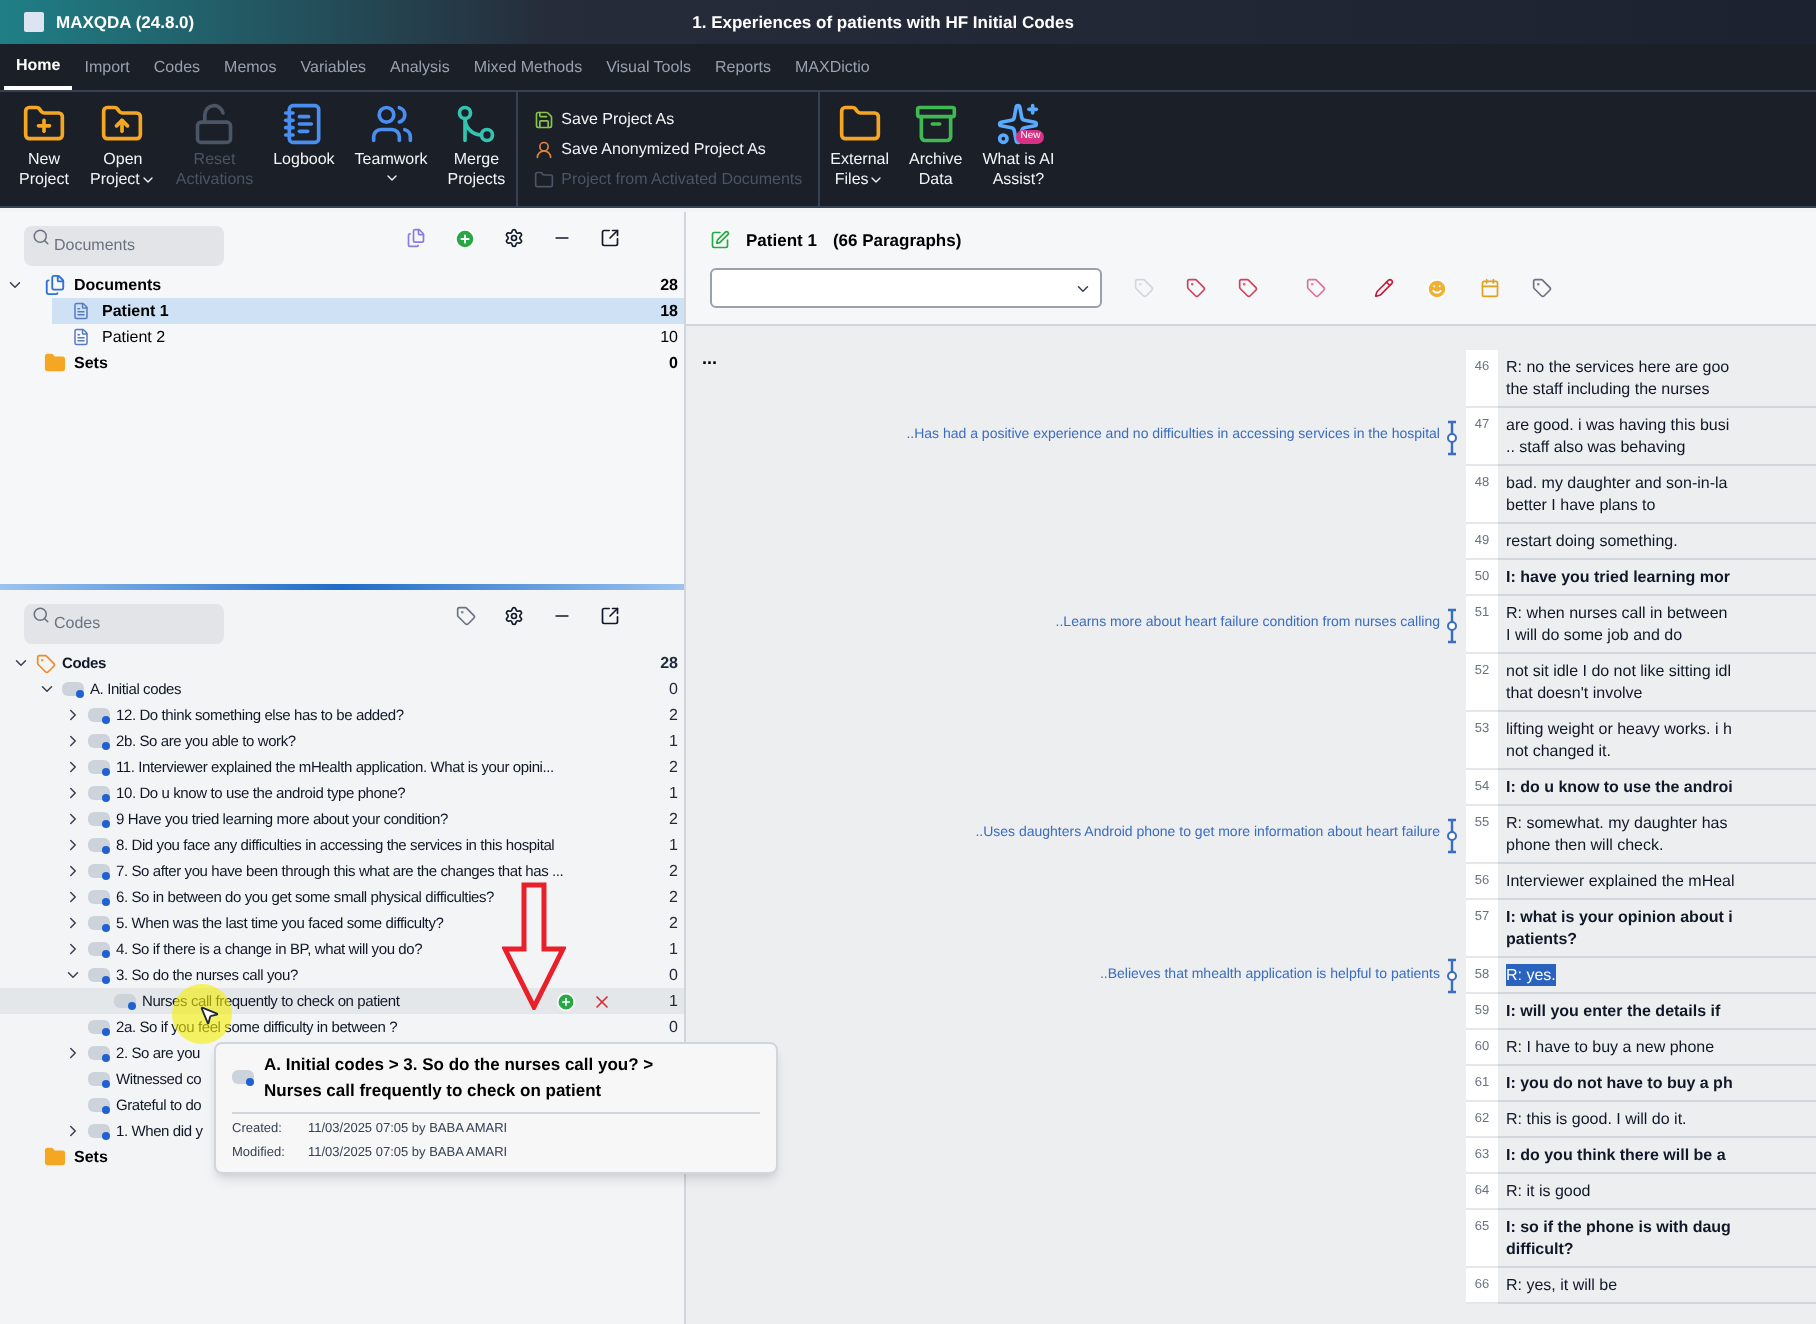 Image resolution: width=1816 pixels, height=1324 pixels. I want to click on paragraph-text: R: when nurses call in between, so click(1617, 613).